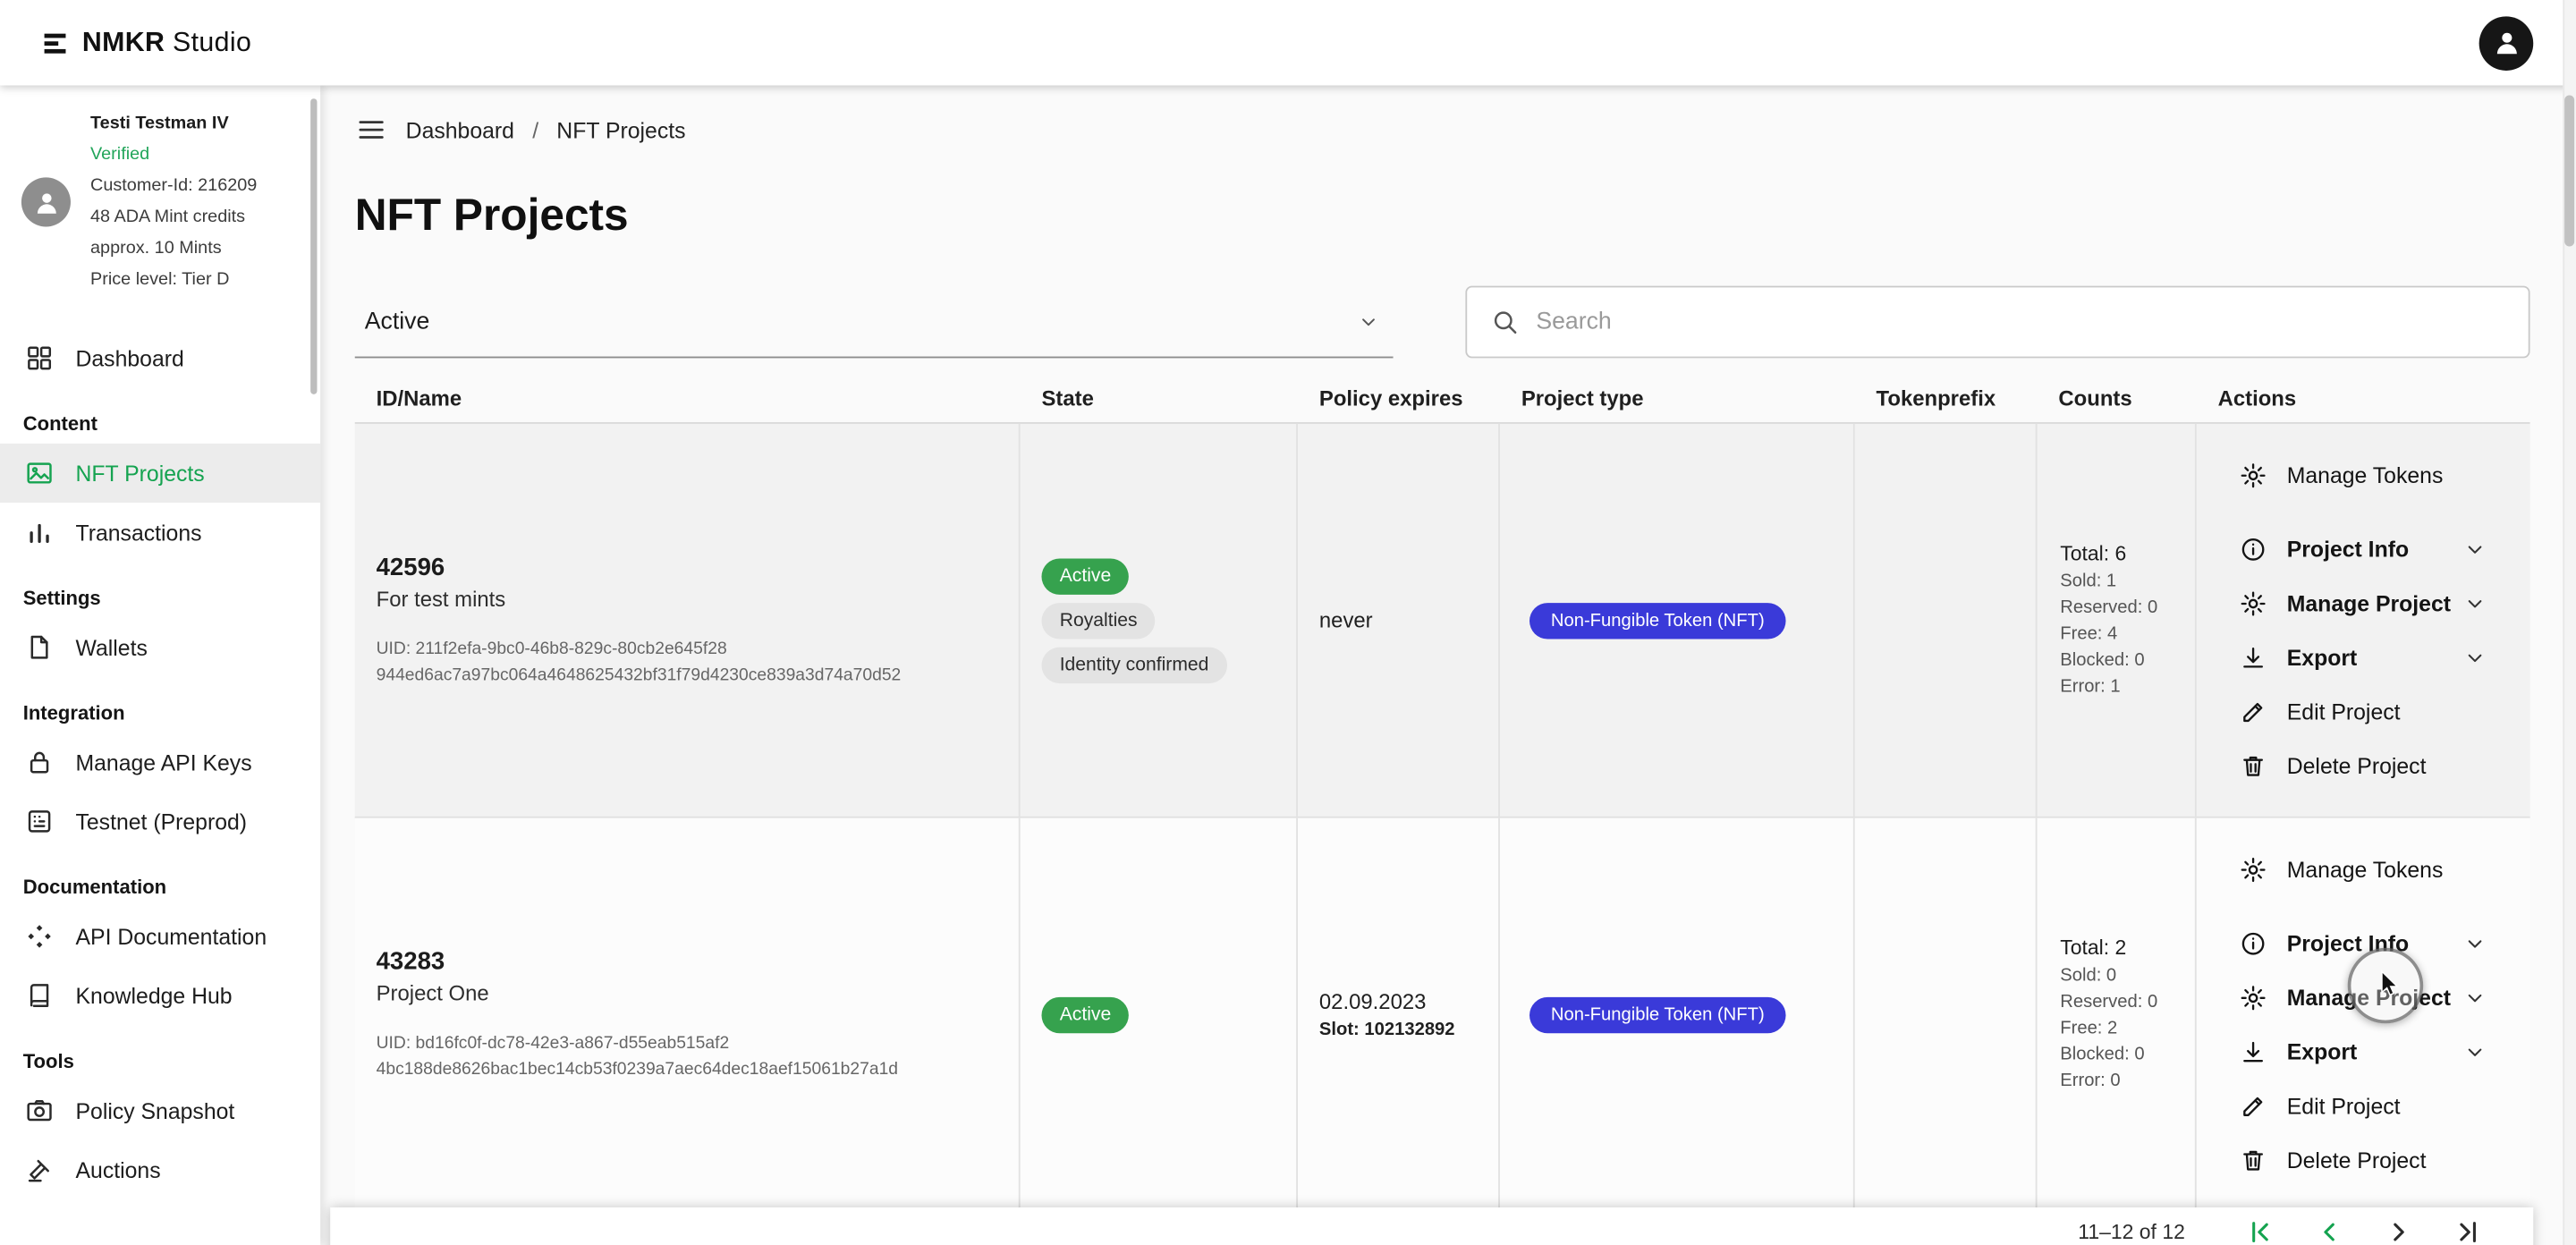  I want to click on sidebar-item-auctions: Auctions, so click(160, 1169).